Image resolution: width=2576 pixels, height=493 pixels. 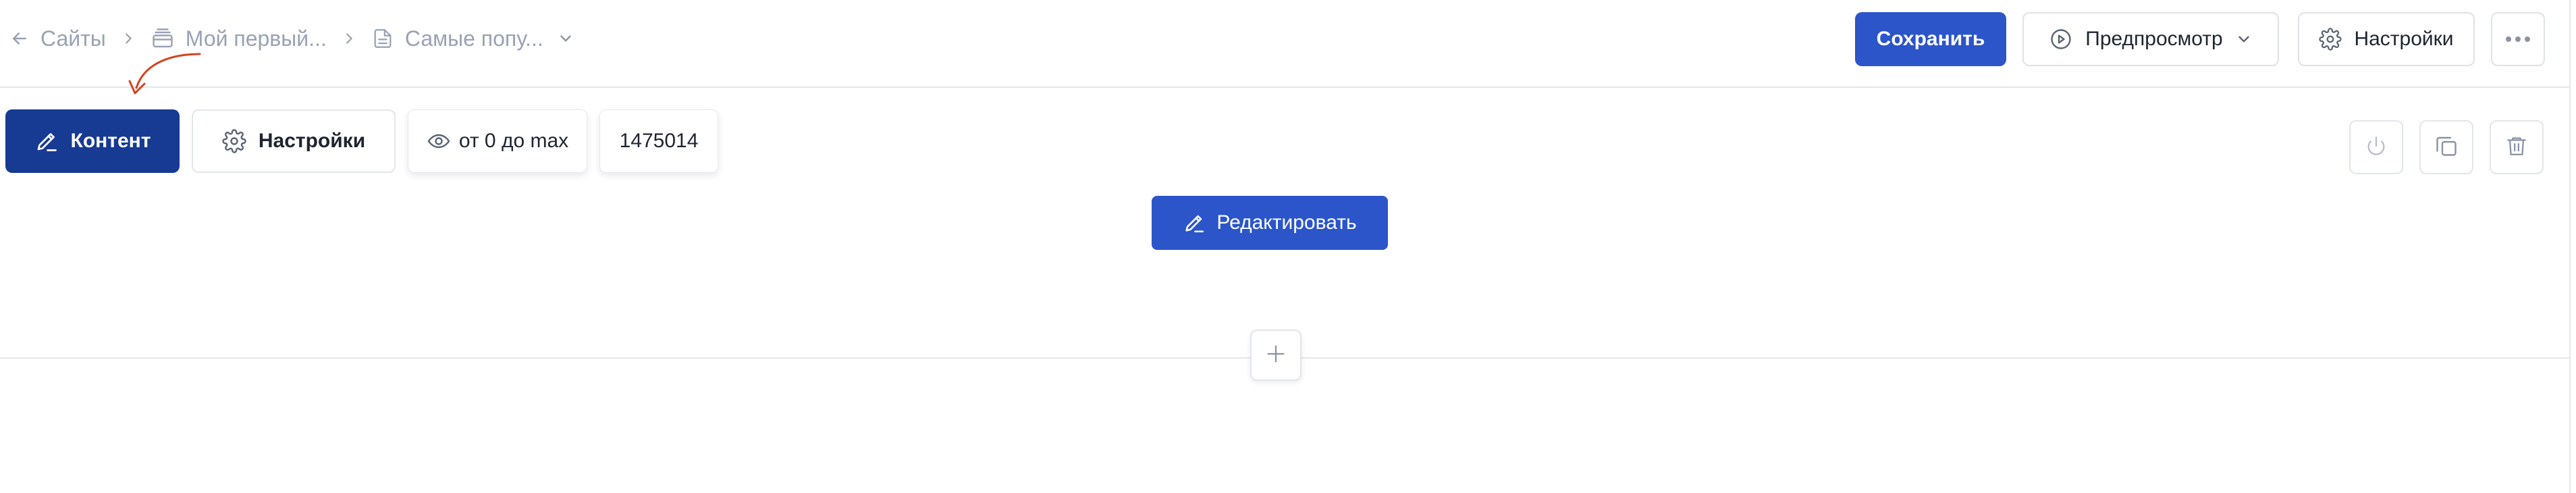 I want to click on save-button-label: Сохранить, so click(x=1930, y=39).